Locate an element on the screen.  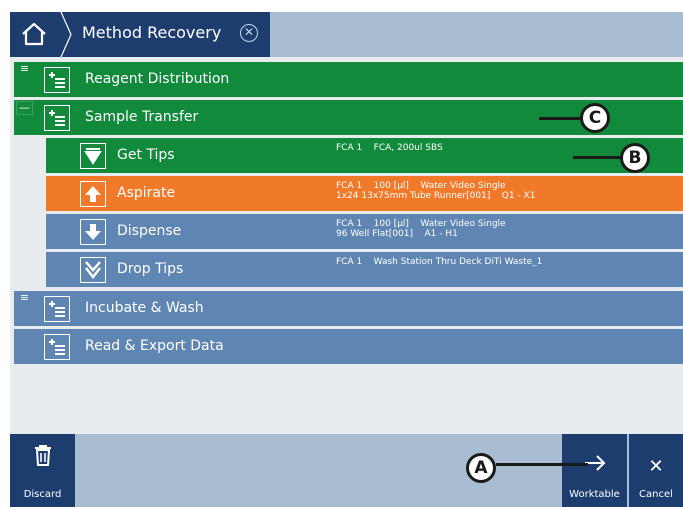
tree-group-label: Incubate & Wash is located at coordinates (144, 308).